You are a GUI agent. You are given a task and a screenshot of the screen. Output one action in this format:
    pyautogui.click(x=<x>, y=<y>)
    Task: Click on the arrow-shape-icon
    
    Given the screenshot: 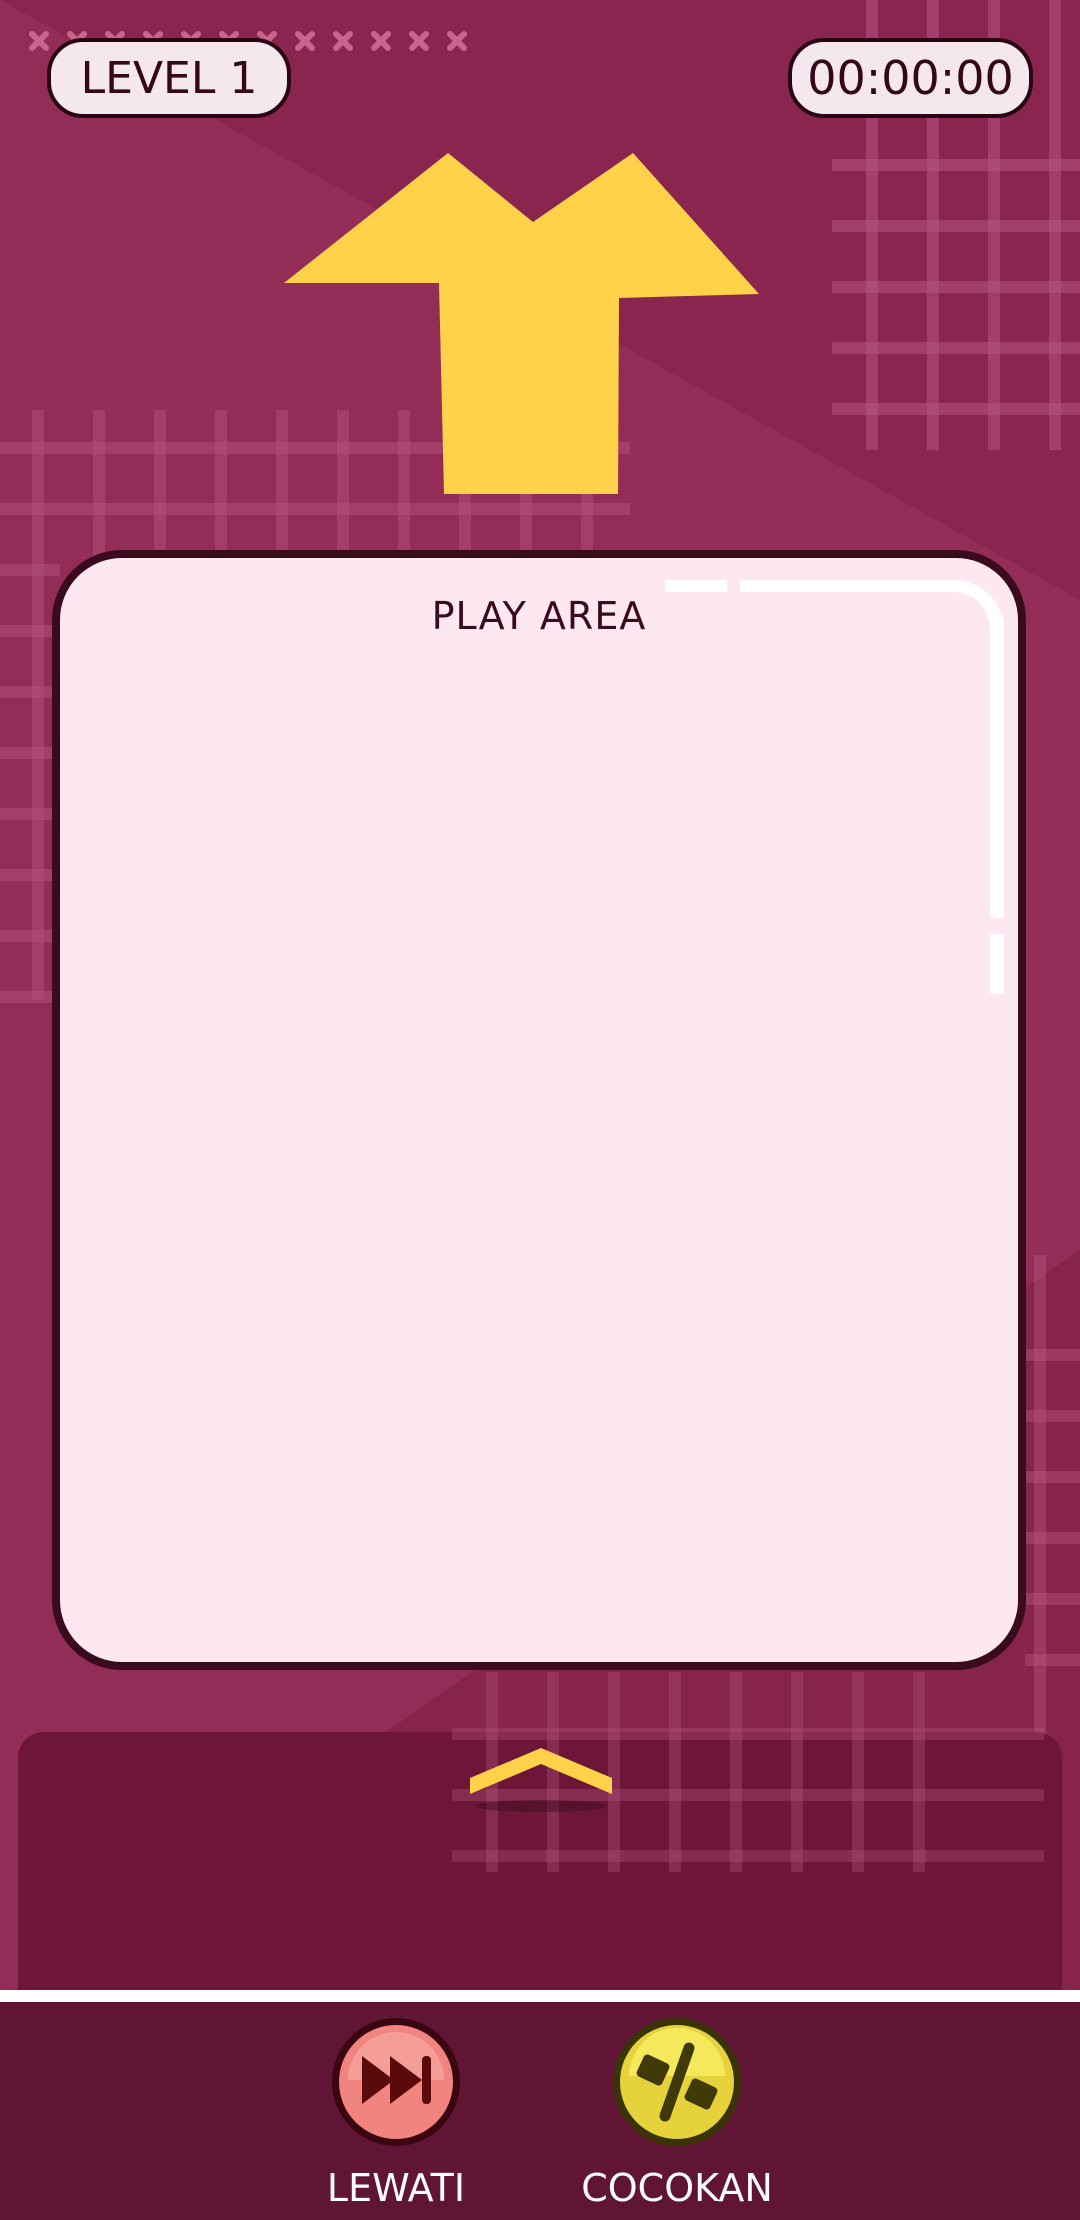 What is the action you would take?
    pyautogui.click(x=521, y=323)
    